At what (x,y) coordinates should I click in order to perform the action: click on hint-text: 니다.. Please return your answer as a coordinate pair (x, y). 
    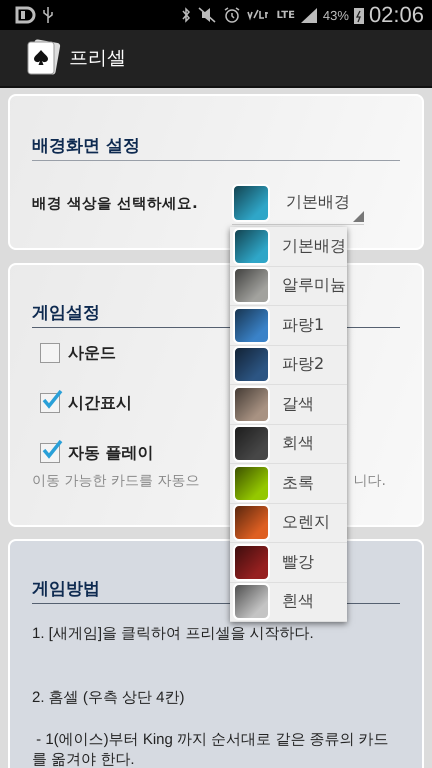
    Looking at the image, I should click on (370, 481).